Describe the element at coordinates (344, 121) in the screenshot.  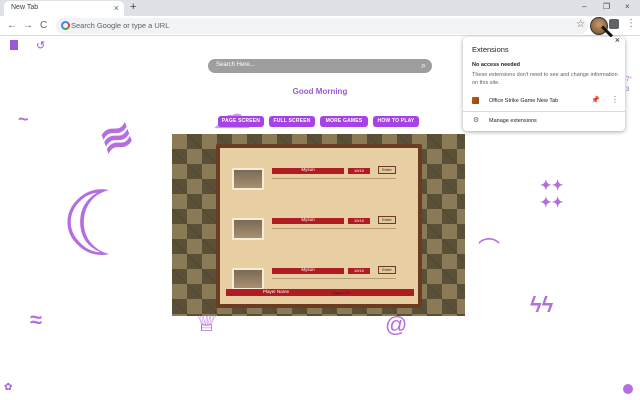
I see `more-games-button: MORE GAMES` at that location.